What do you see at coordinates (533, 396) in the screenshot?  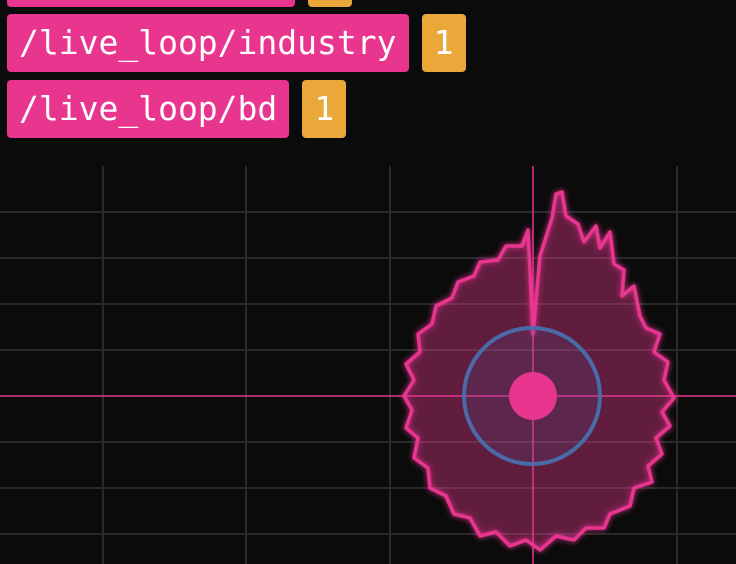 I see `scope-center-dot` at bounding box center [533, 396].